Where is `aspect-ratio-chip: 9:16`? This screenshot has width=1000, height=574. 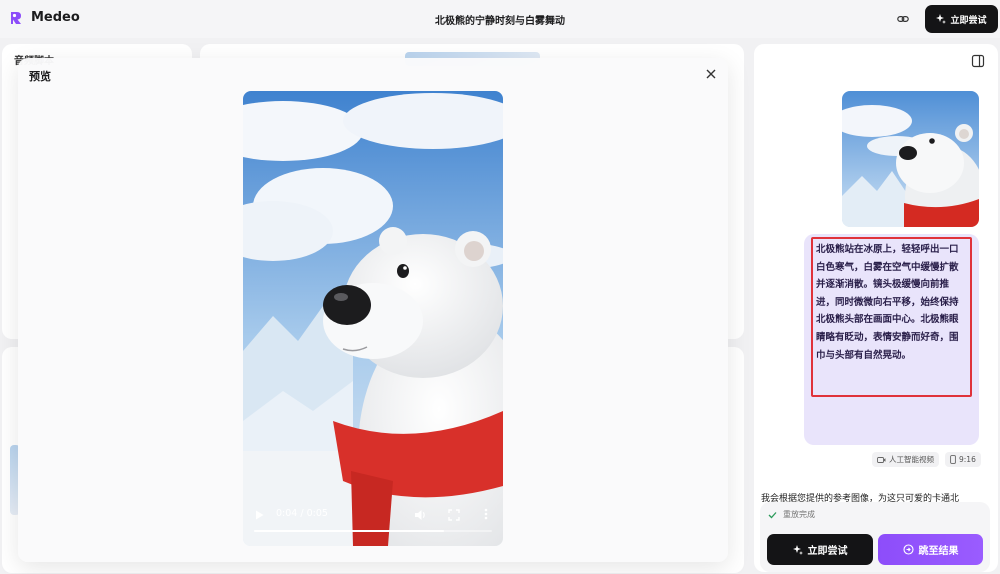 aspect-ratio-chip: 9:16 is located at coordinates (963, 459).